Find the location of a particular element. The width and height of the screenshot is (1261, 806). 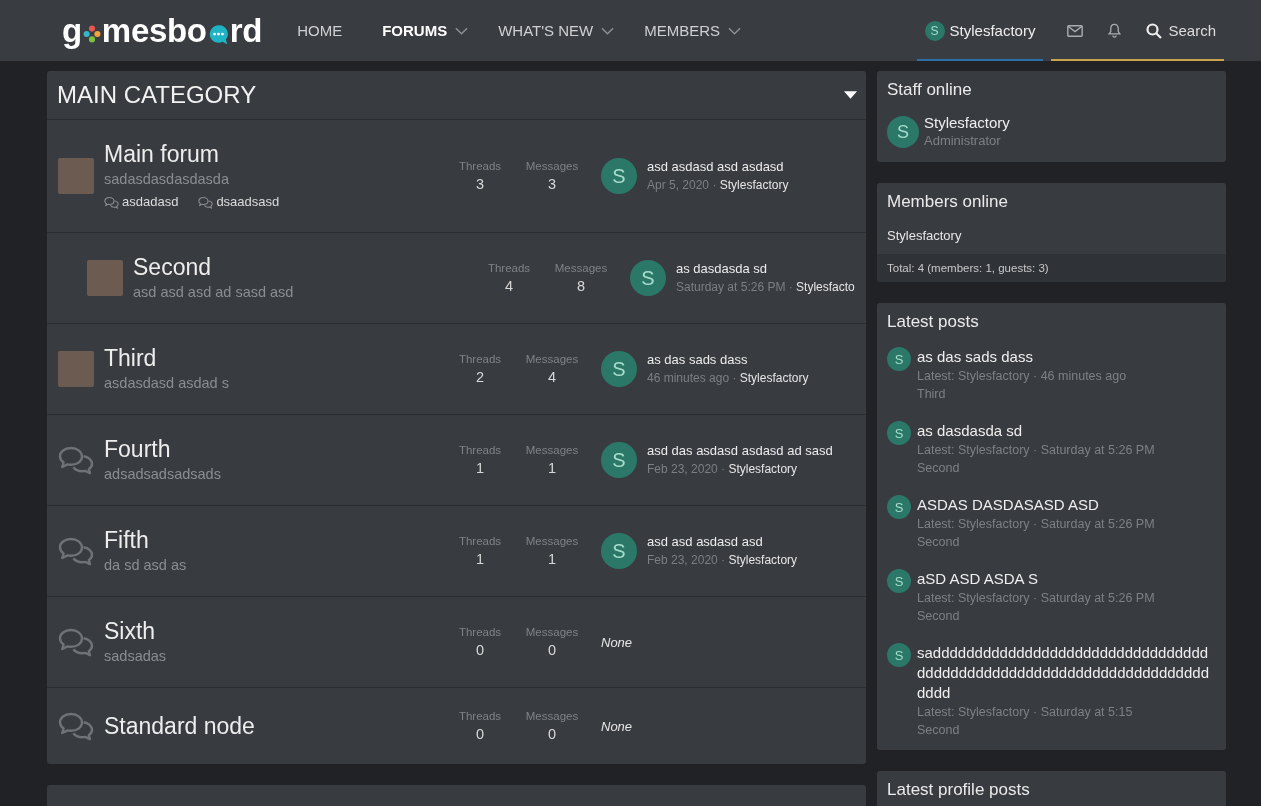

subforum-link: asdadasd is located at coordinates (141, 202).